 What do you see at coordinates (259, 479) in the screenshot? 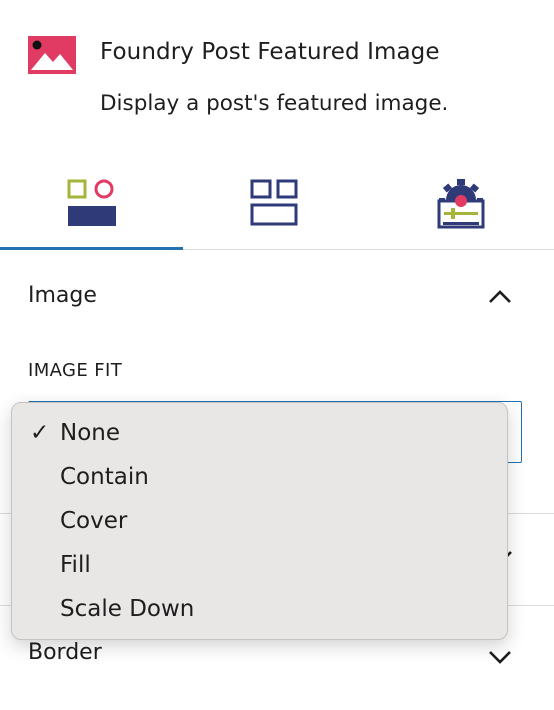
I see `option-contain: Contain` at bounding box center [259, 479].